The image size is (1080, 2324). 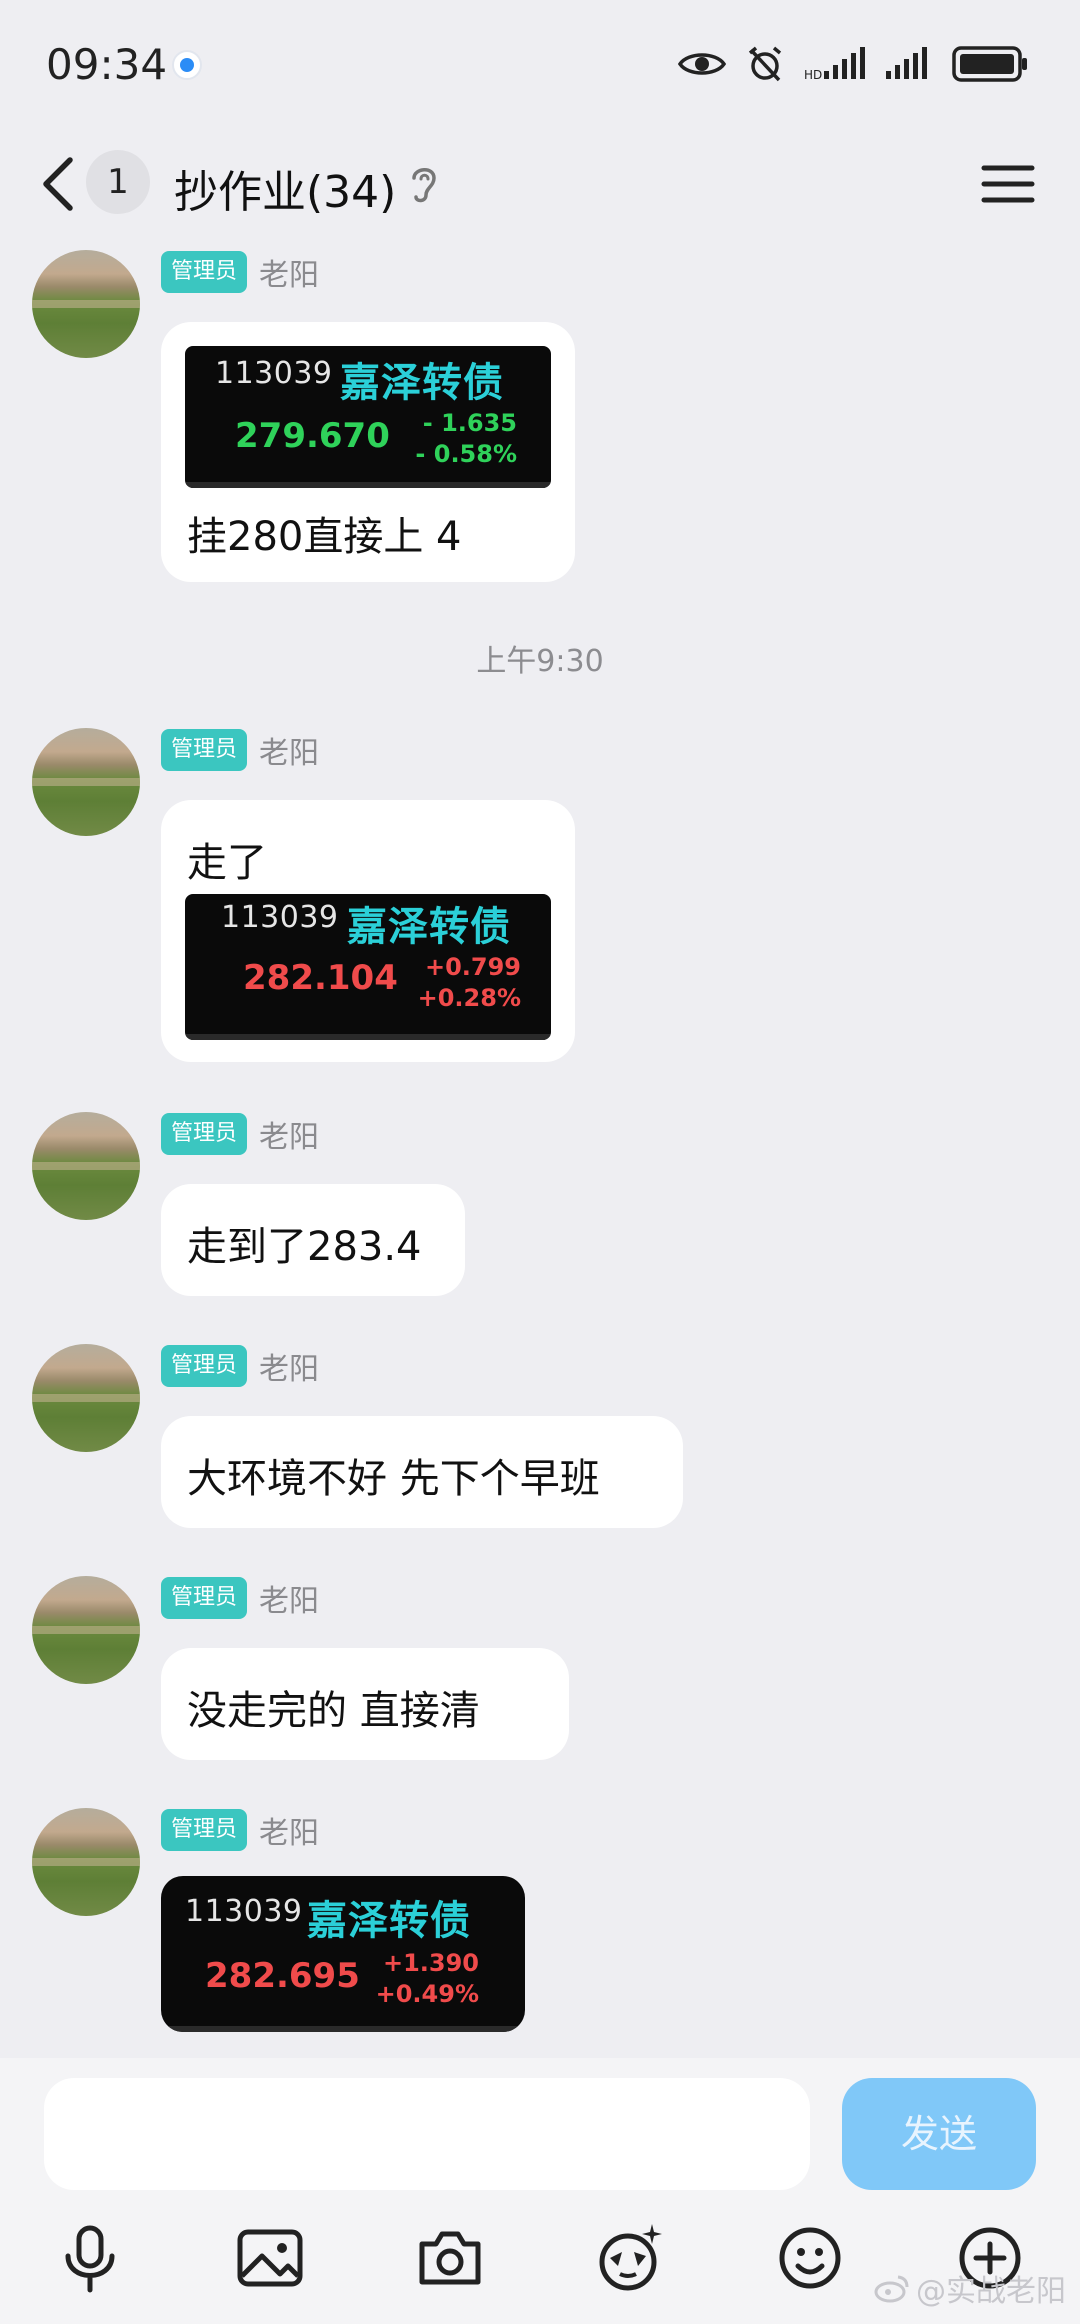 I want to click on message-bubble: 没走完的 直接清, so click(x=365, y=1704).